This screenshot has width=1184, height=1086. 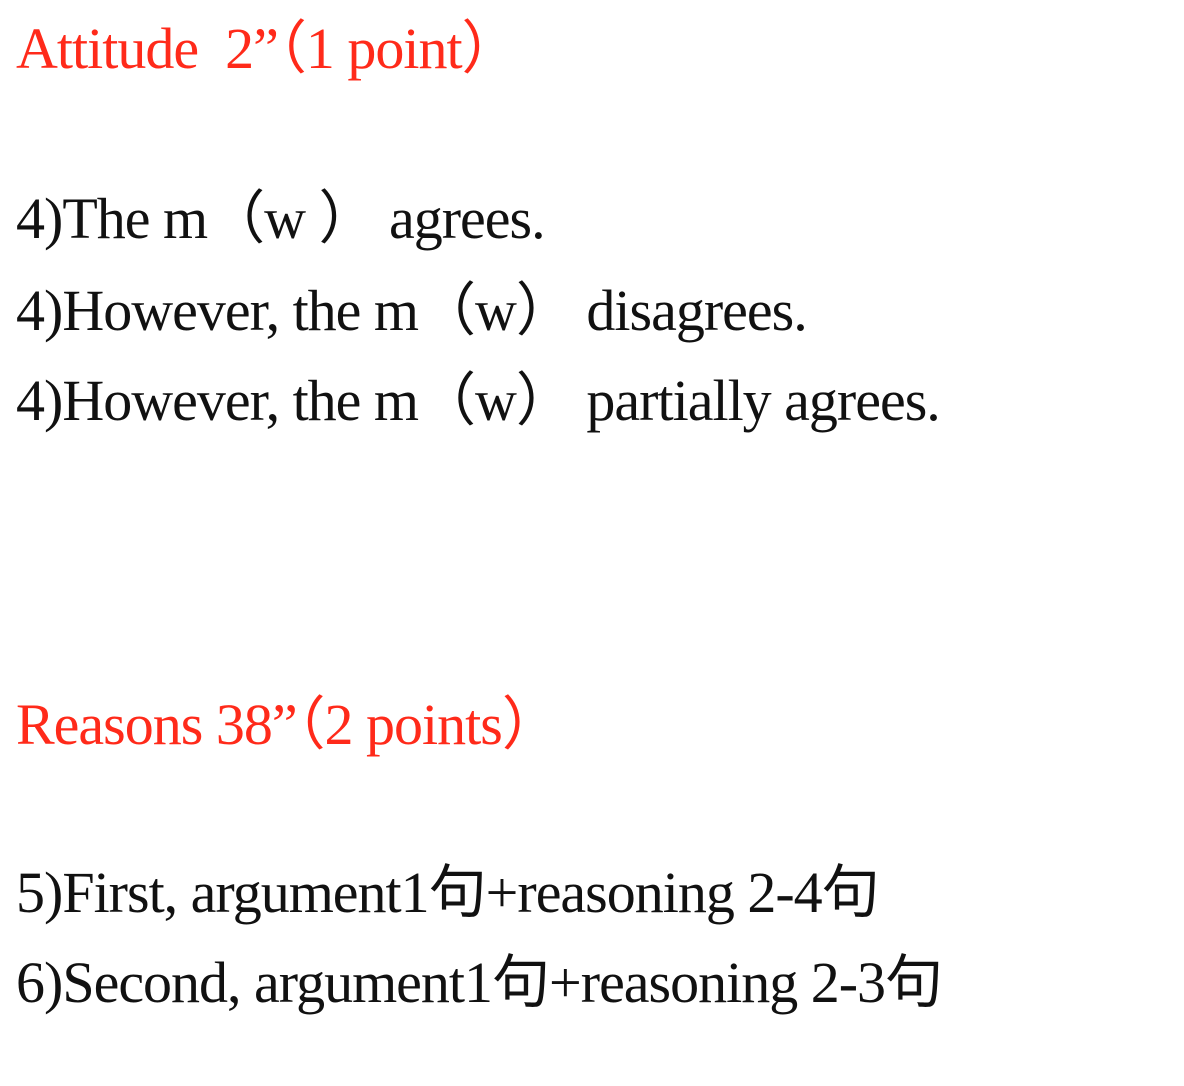 I want to click on attitude-line-disagrees: 4)However, the m（w） disagrees., so click(x=412, y=310).